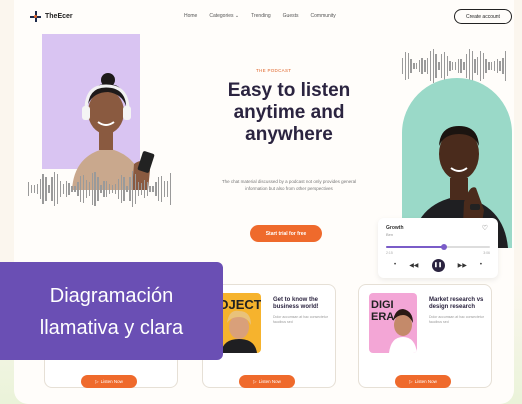  I want to click on player-controls: • ◀◀ ❚❚ ▶▶ •, so click(438, 265).